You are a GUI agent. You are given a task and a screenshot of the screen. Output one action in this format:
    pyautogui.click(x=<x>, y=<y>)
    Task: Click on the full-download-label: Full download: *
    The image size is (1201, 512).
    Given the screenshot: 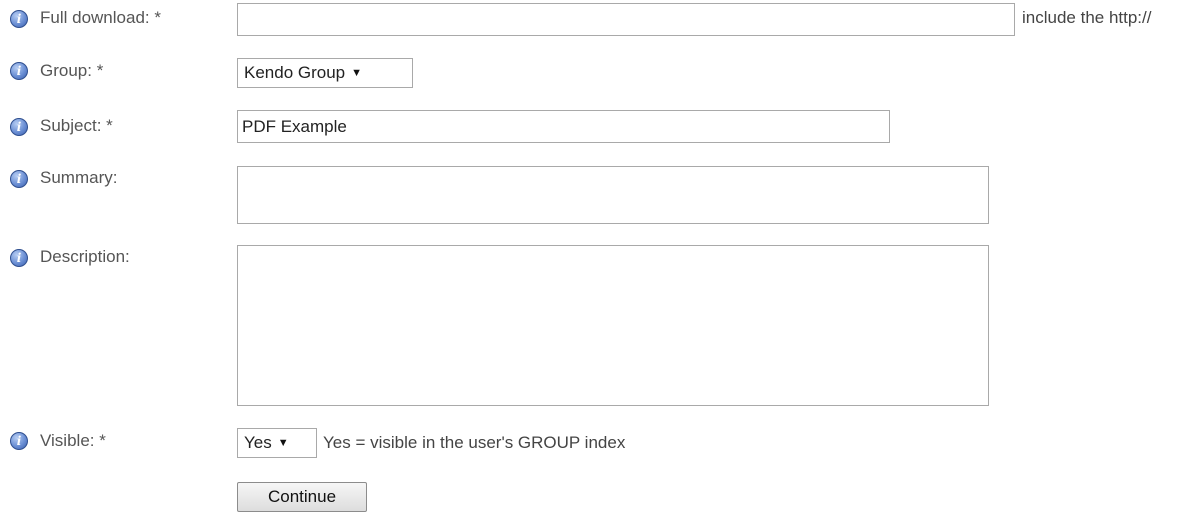 What is the action you would take?
    pyautogui.click(x=100, y=17)
    